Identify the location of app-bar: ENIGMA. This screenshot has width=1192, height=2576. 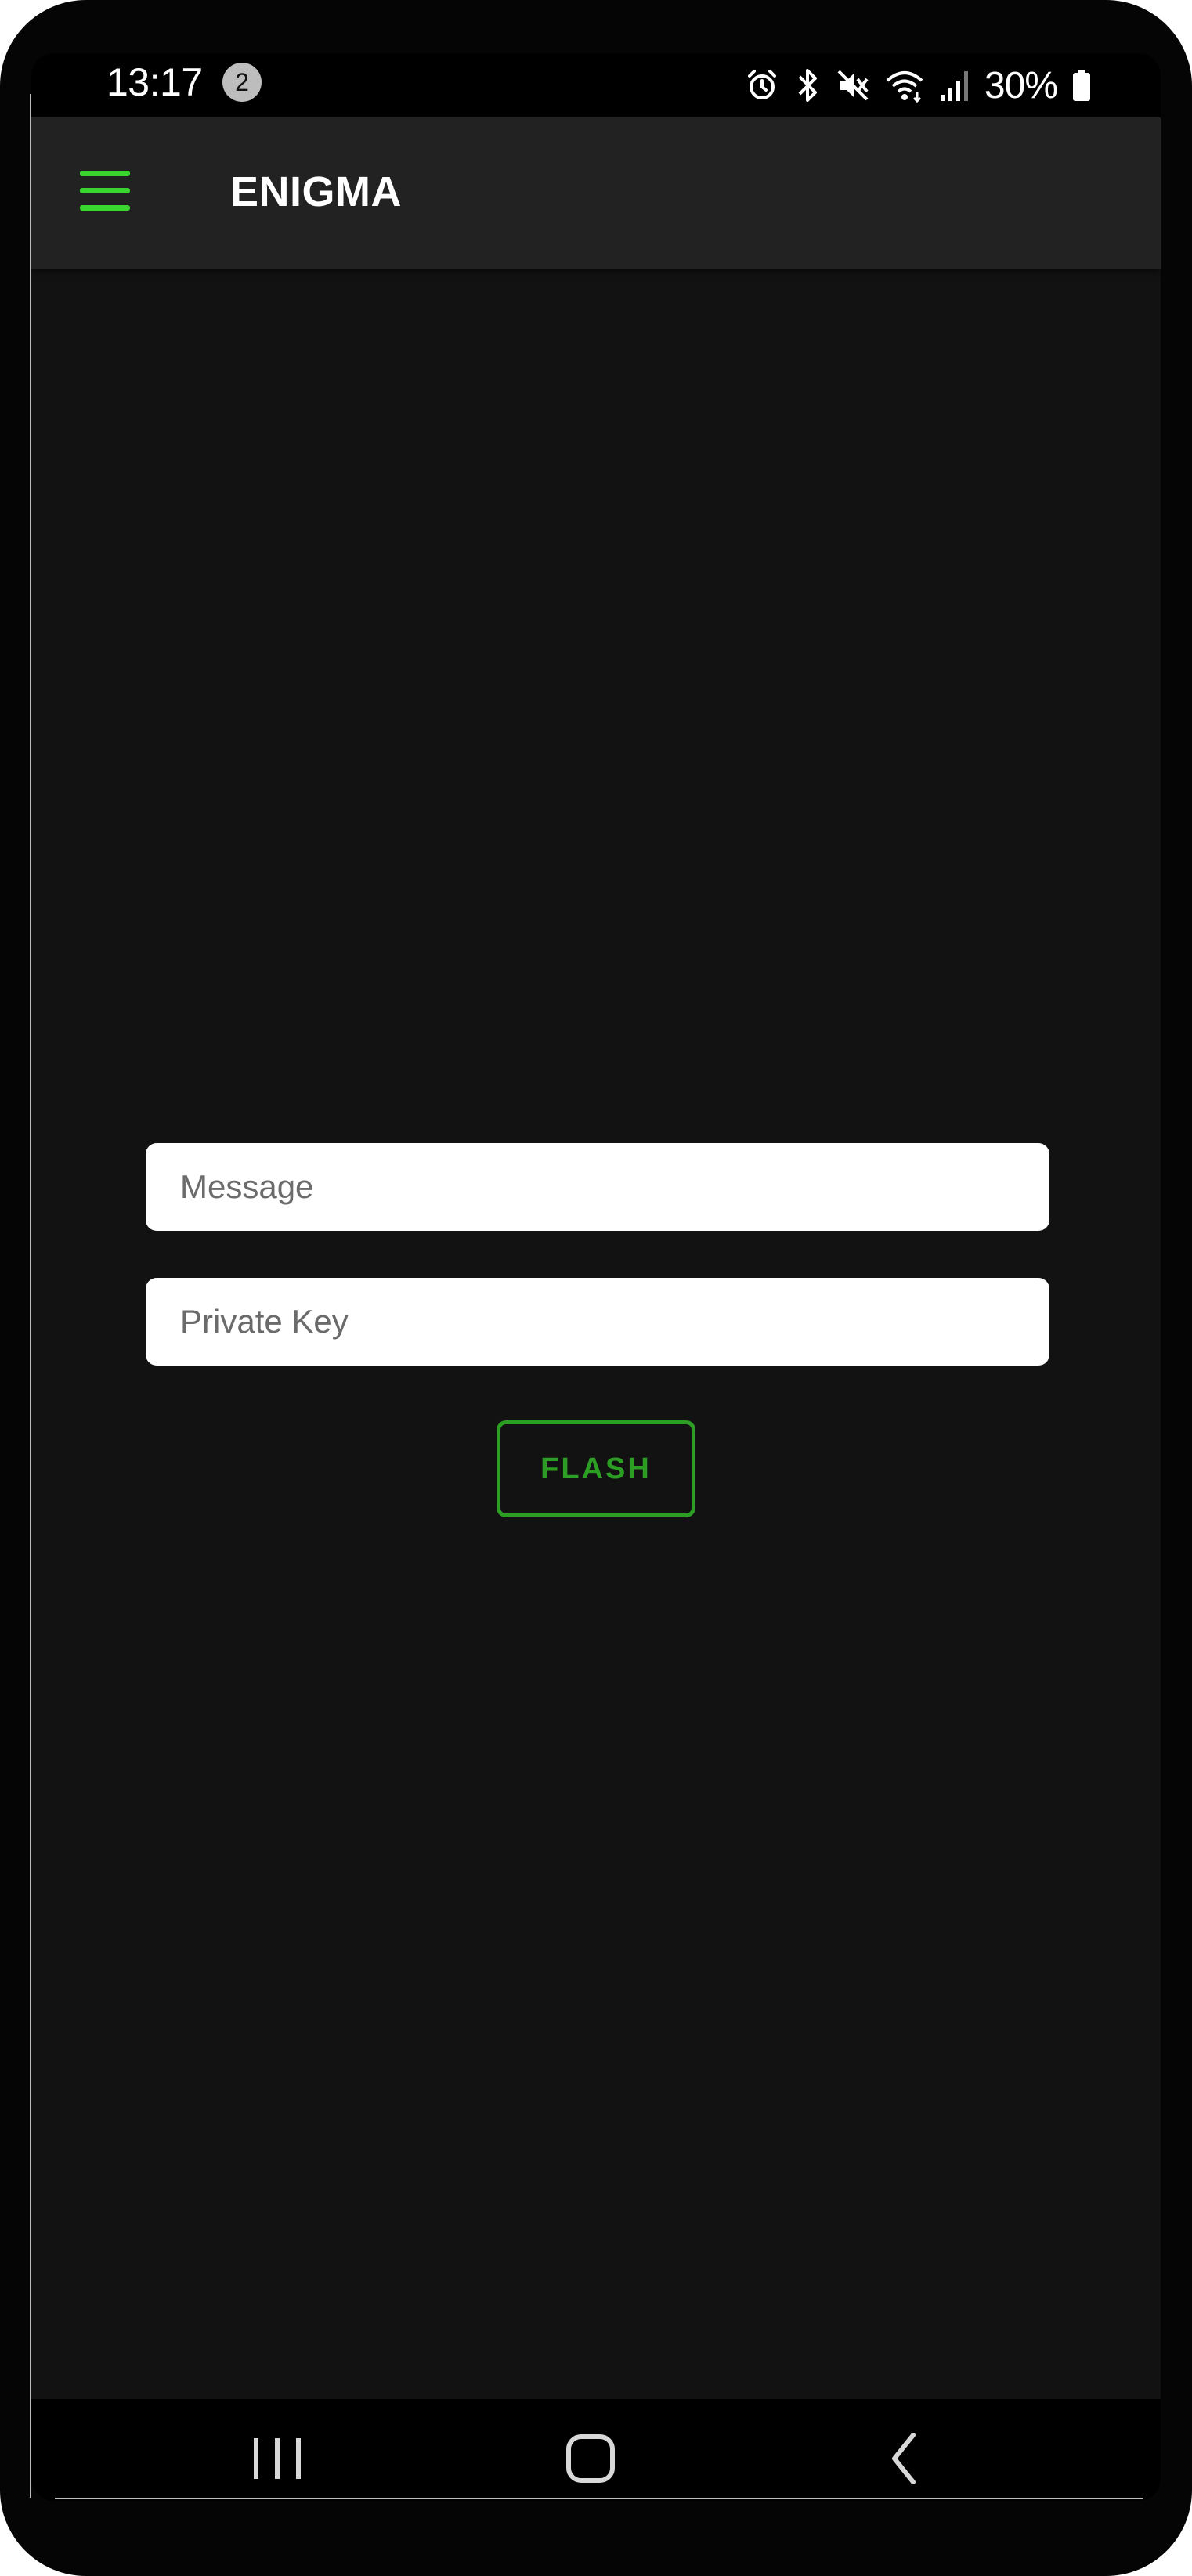
(596, 193).